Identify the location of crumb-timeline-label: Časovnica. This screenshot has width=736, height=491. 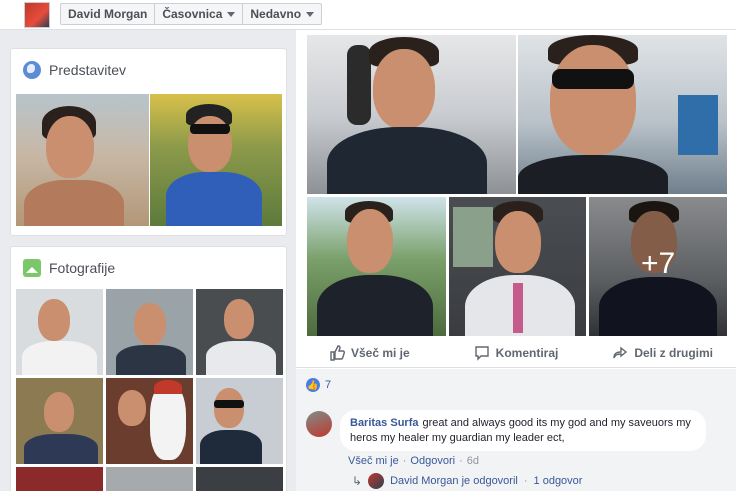
(192, 14).